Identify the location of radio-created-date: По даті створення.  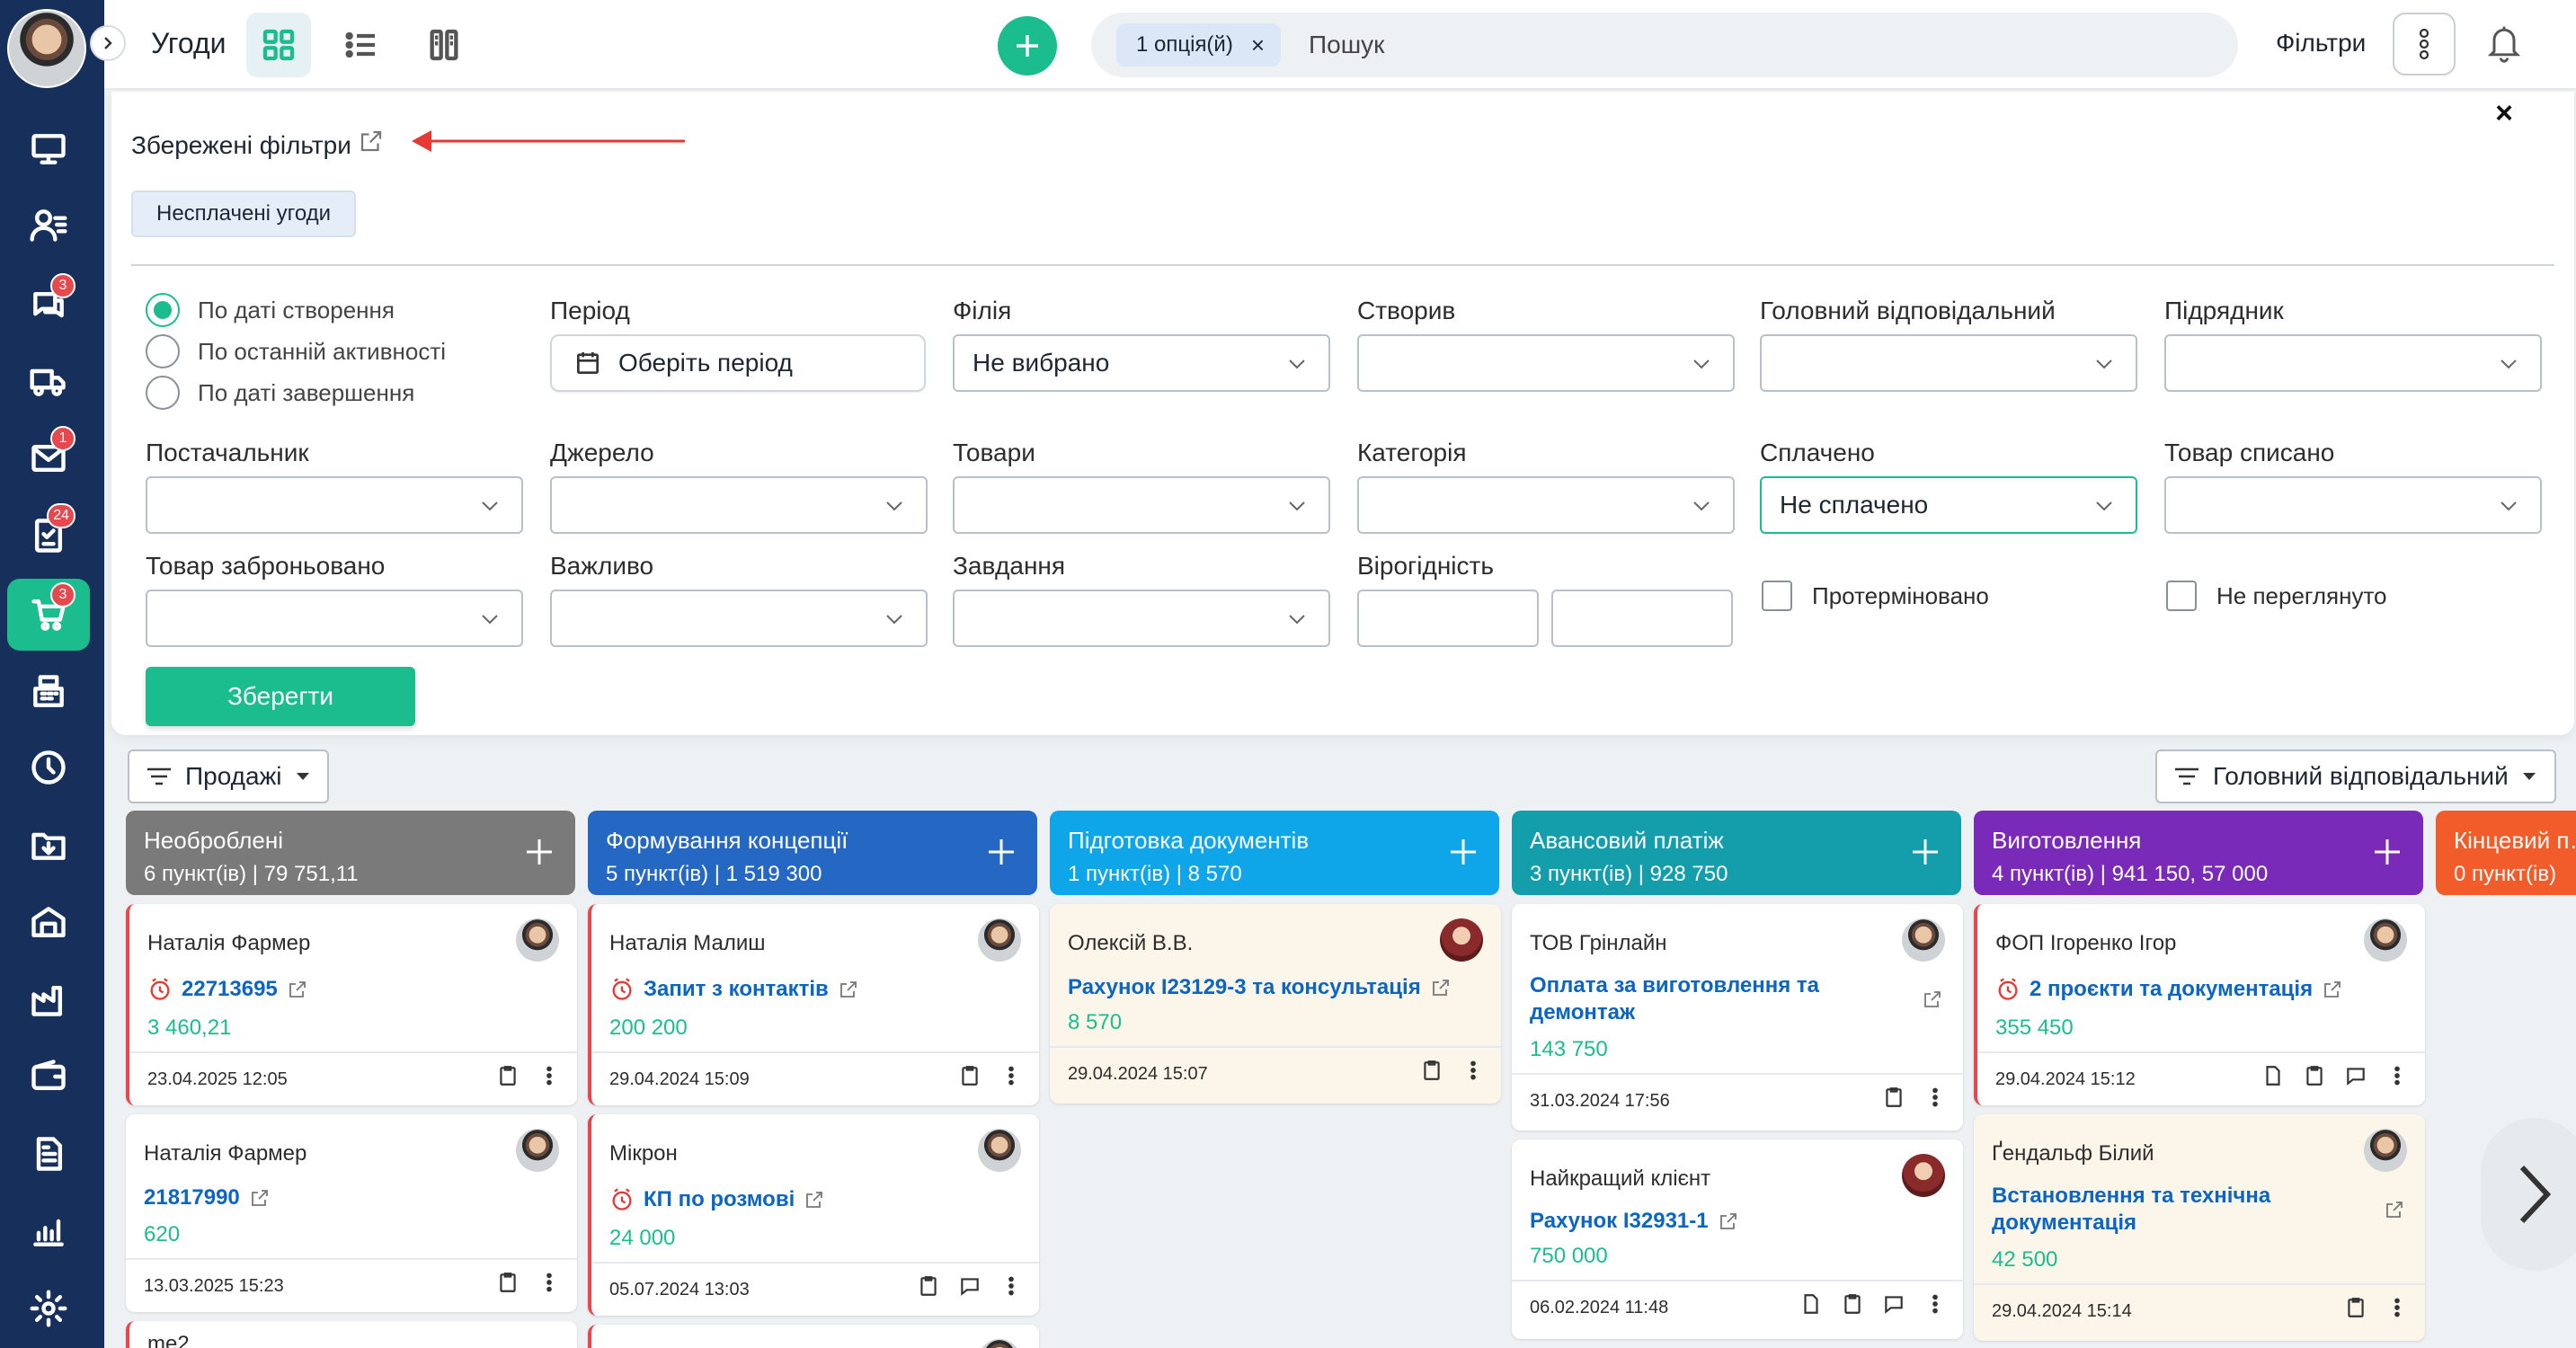
(270, 310).